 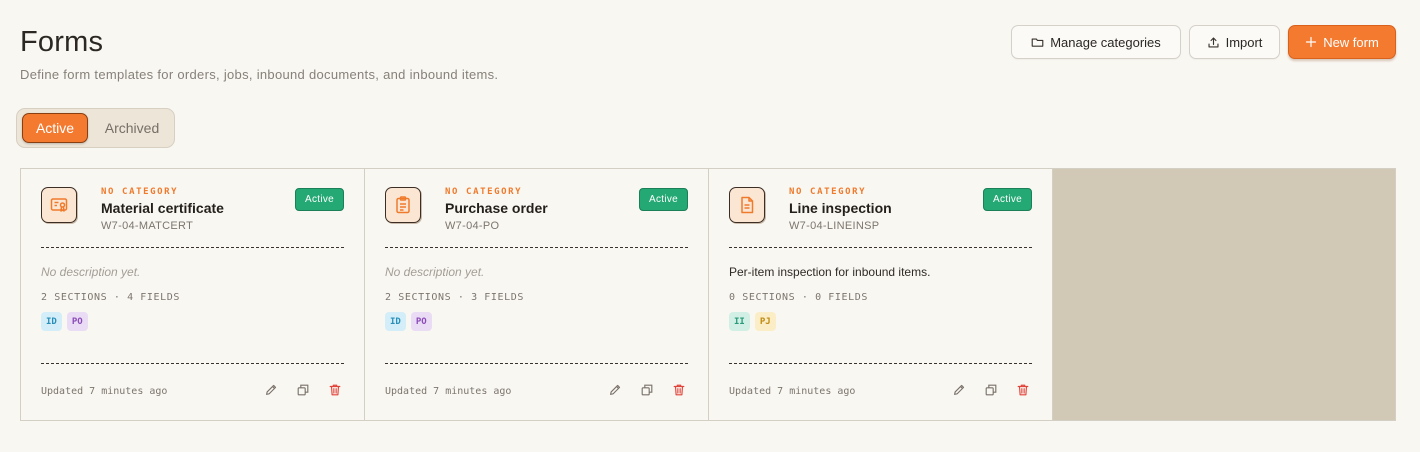 What do you see at coordinates (765, 321) in the screenshot?
I see `tag-badge: PJ` at bounding box center [765, 321].